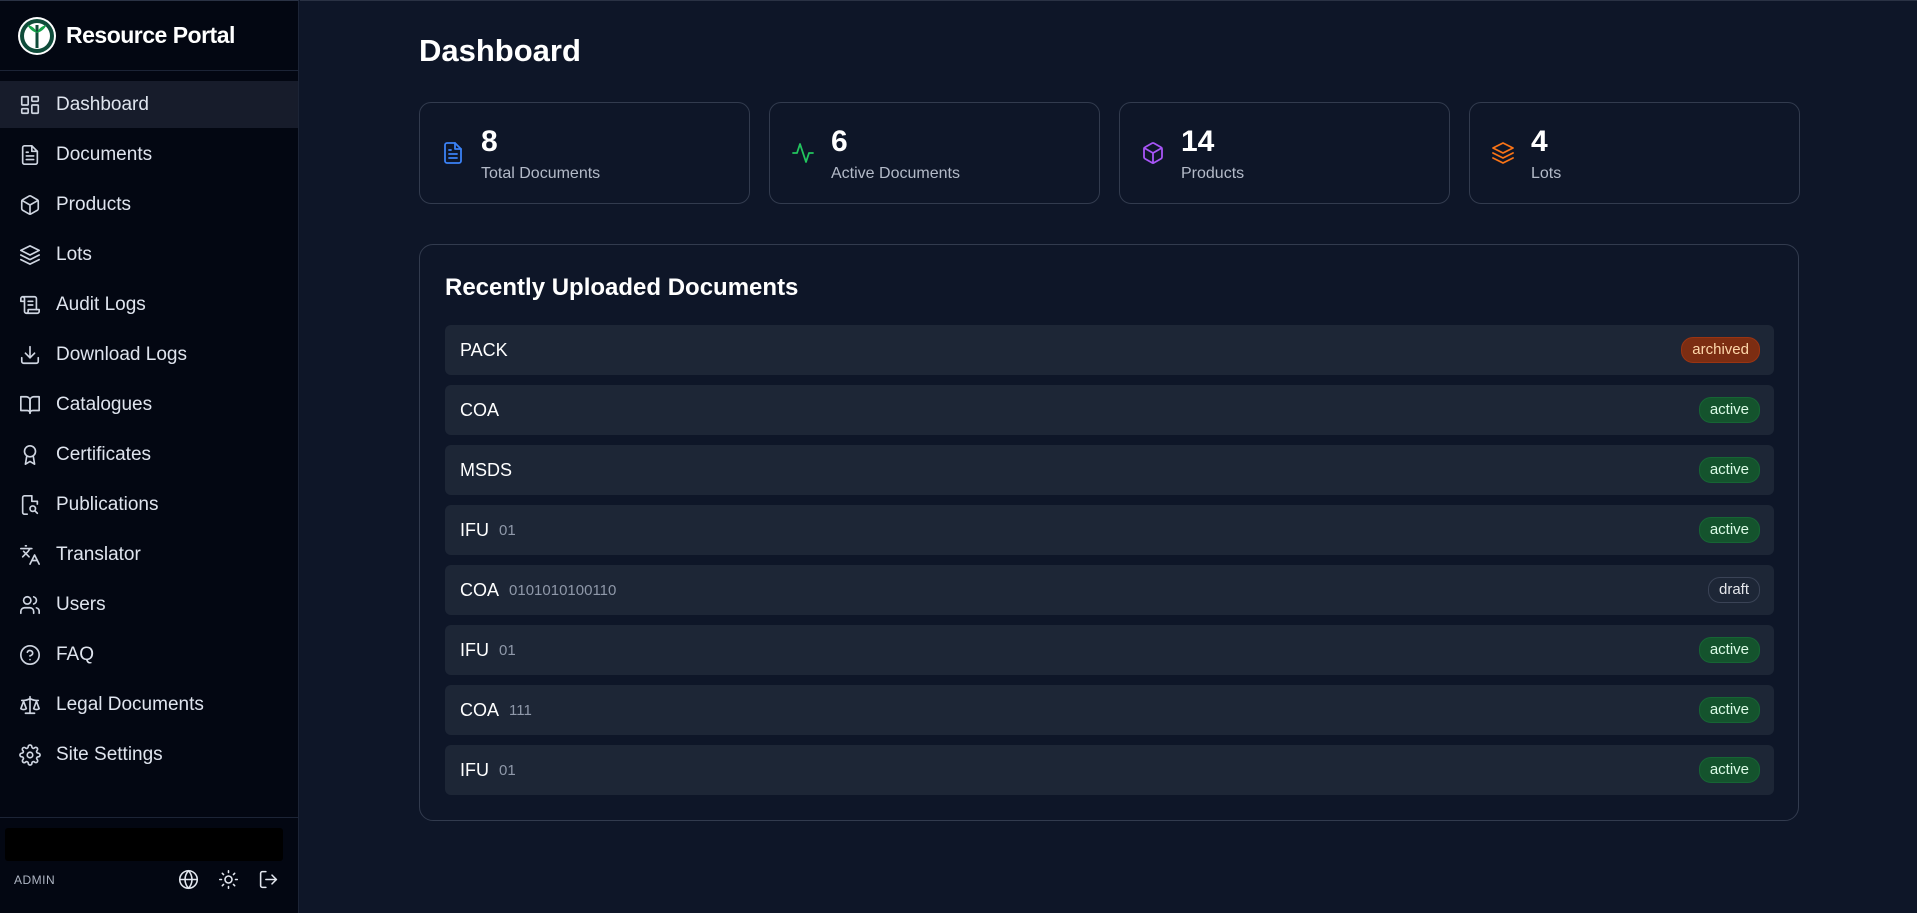 The height and width of the screenshot is (913, 1917). What do you see at coordinates (453, 153) in the screenshot?
I see `file-text-icon` at bounding box center [453, 153].